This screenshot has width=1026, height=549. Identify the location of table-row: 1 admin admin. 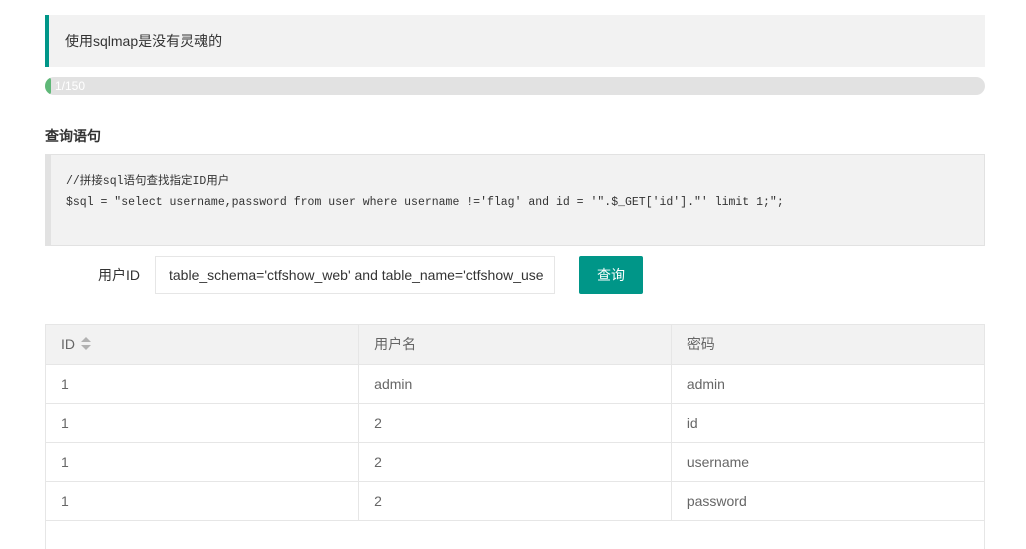
(515, 384).